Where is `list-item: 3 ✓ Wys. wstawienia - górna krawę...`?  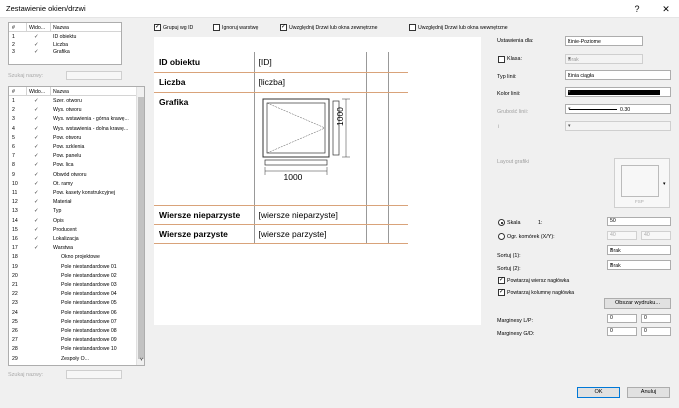 list-item: 3 ✓ Wys. wstawienia - górna krawę... is located at coordinates (76, 119).